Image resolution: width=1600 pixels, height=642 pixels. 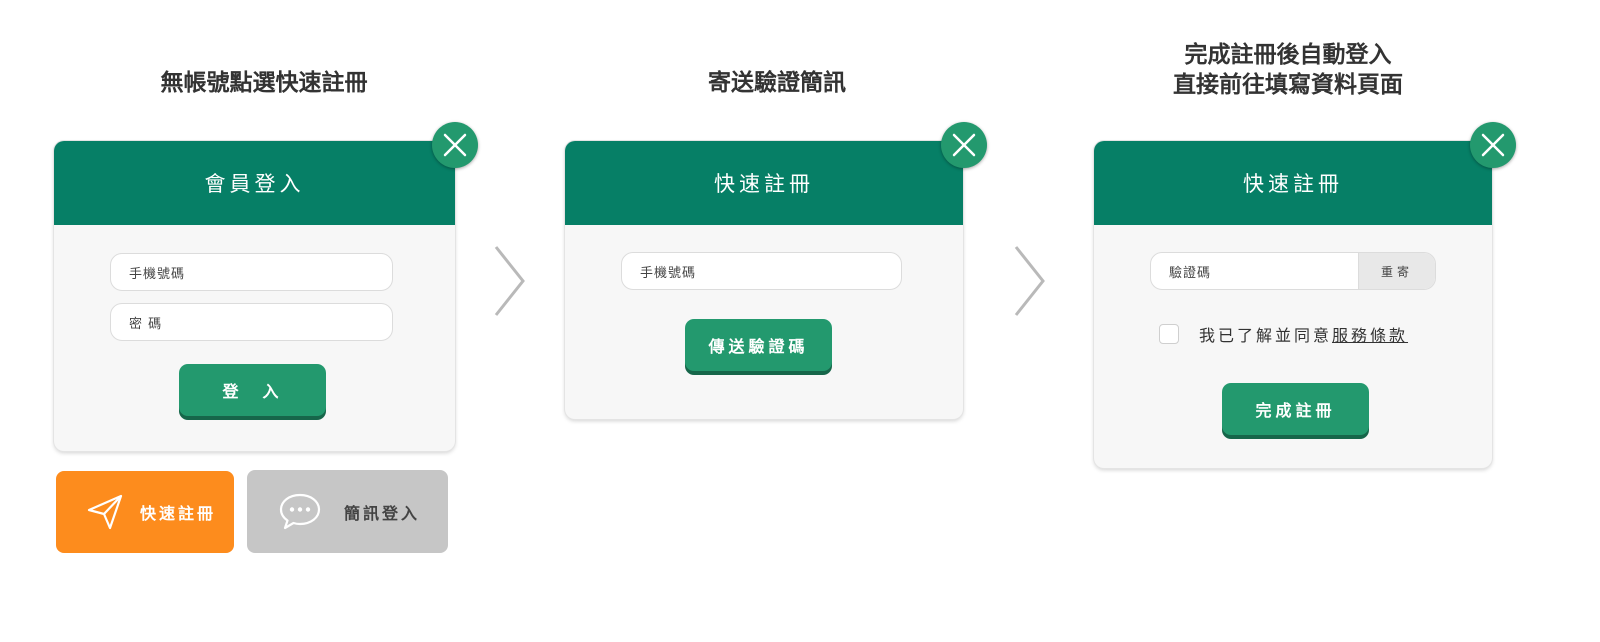 I want to click on phone-input: 手機號碼, so click(x=251, y=272).